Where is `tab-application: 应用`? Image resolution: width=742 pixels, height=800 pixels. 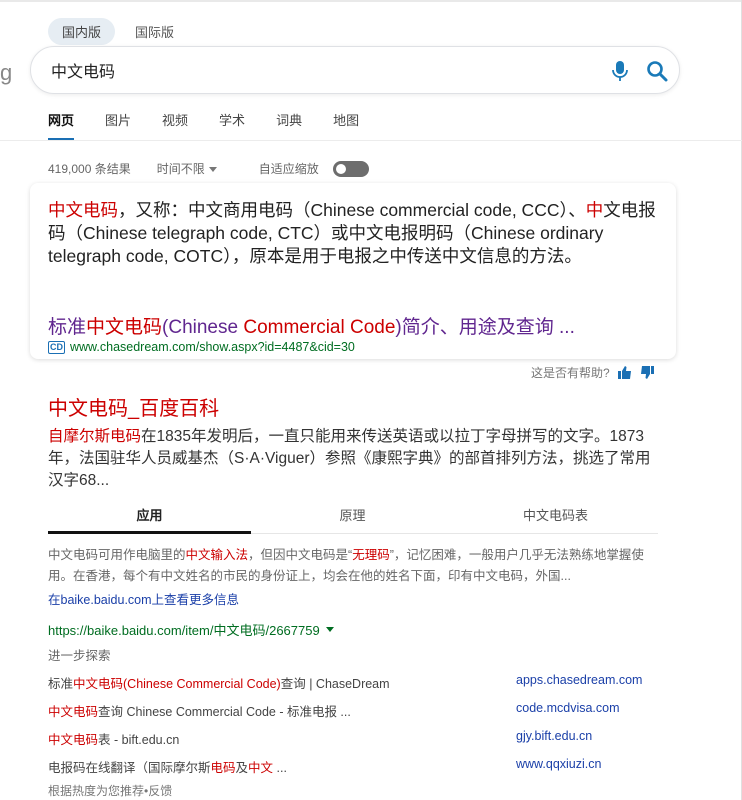
tab-application: 应用 is located at coordinates (149, 516).